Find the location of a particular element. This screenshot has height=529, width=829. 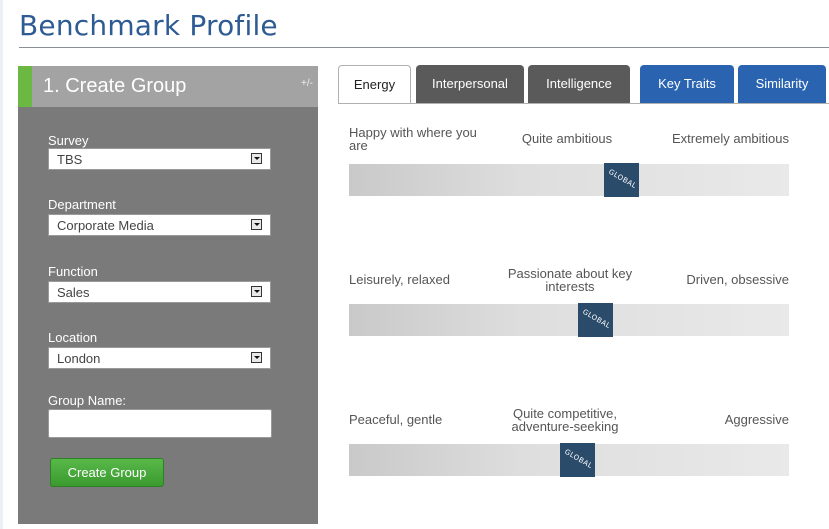

tab-intelligence: Intelligence is located at coordinates (579, 84).